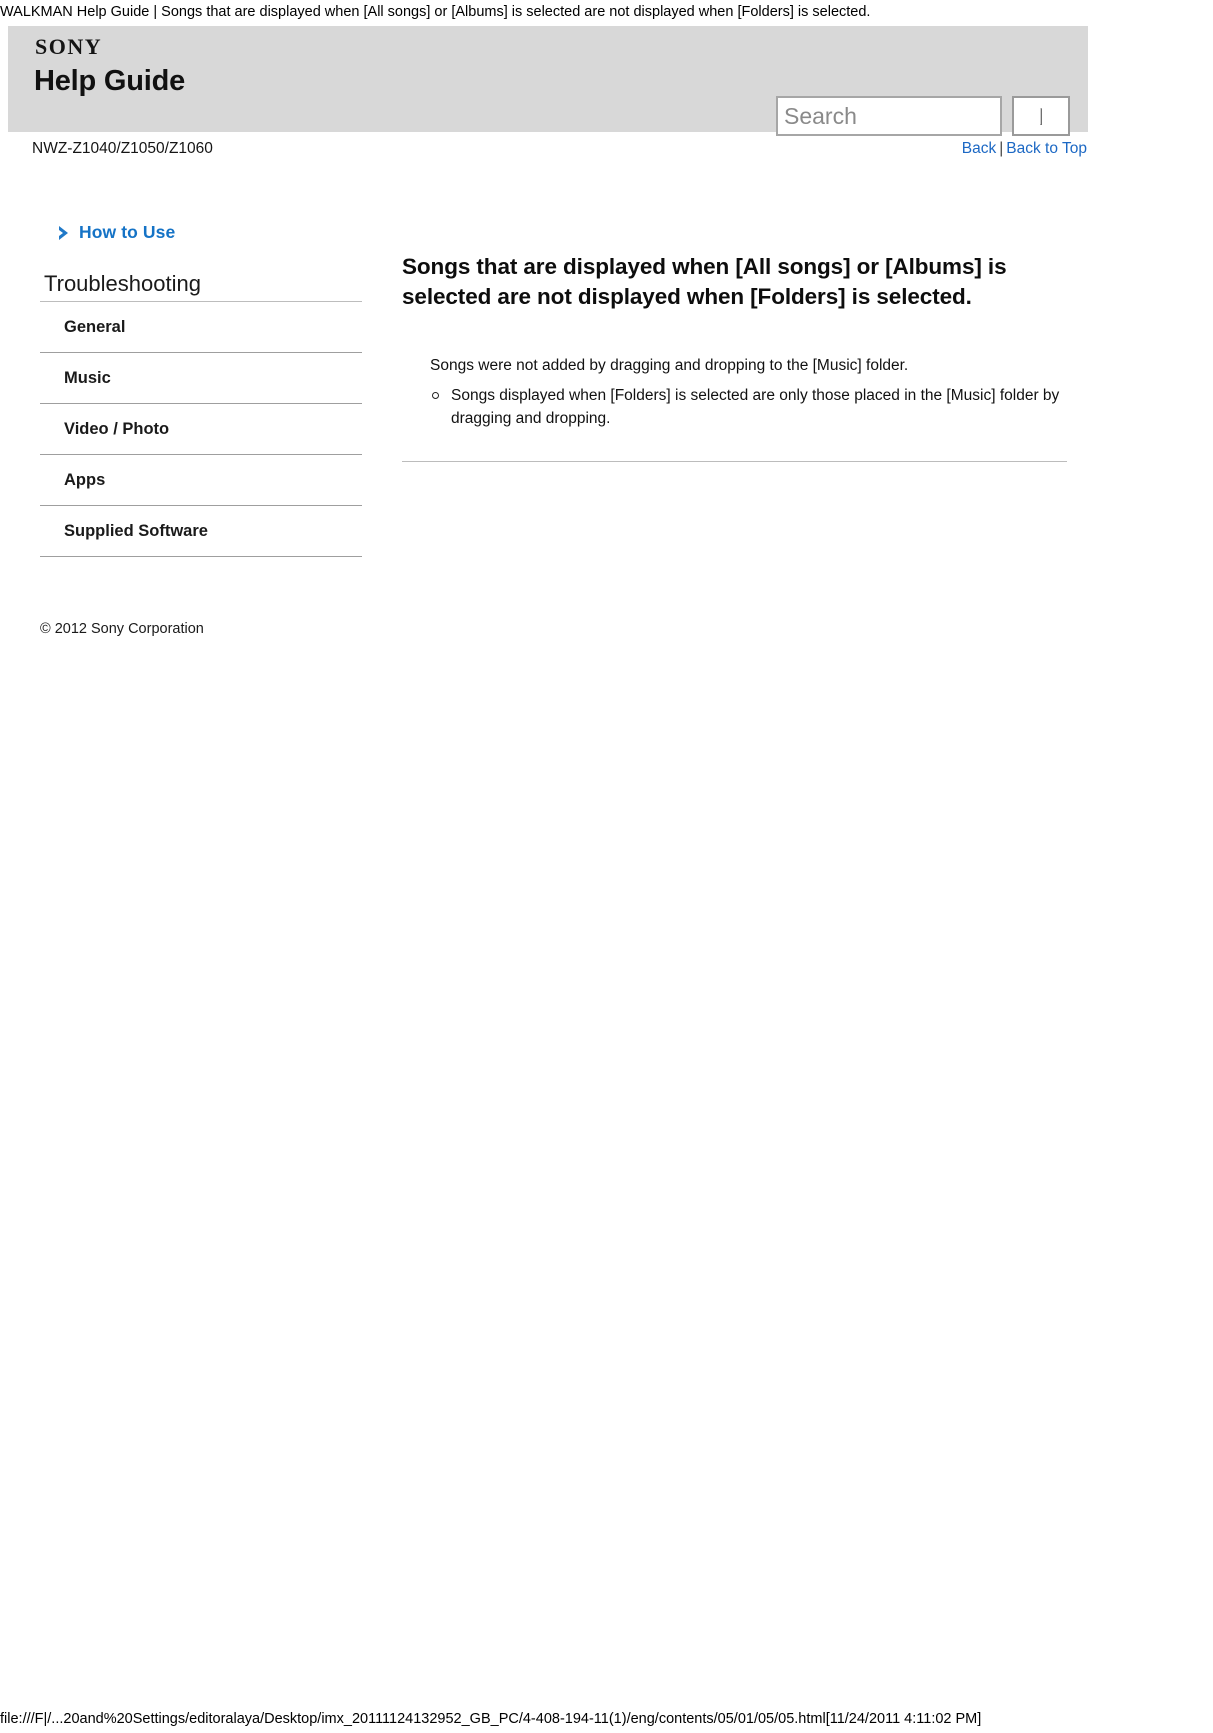 This screenshot has height=1733, width=1213. What do you see at coordinates (85, 480) in the screenshot?
I see `sidebar-item-apps-label: Apps` at bounding box center [85, 480].